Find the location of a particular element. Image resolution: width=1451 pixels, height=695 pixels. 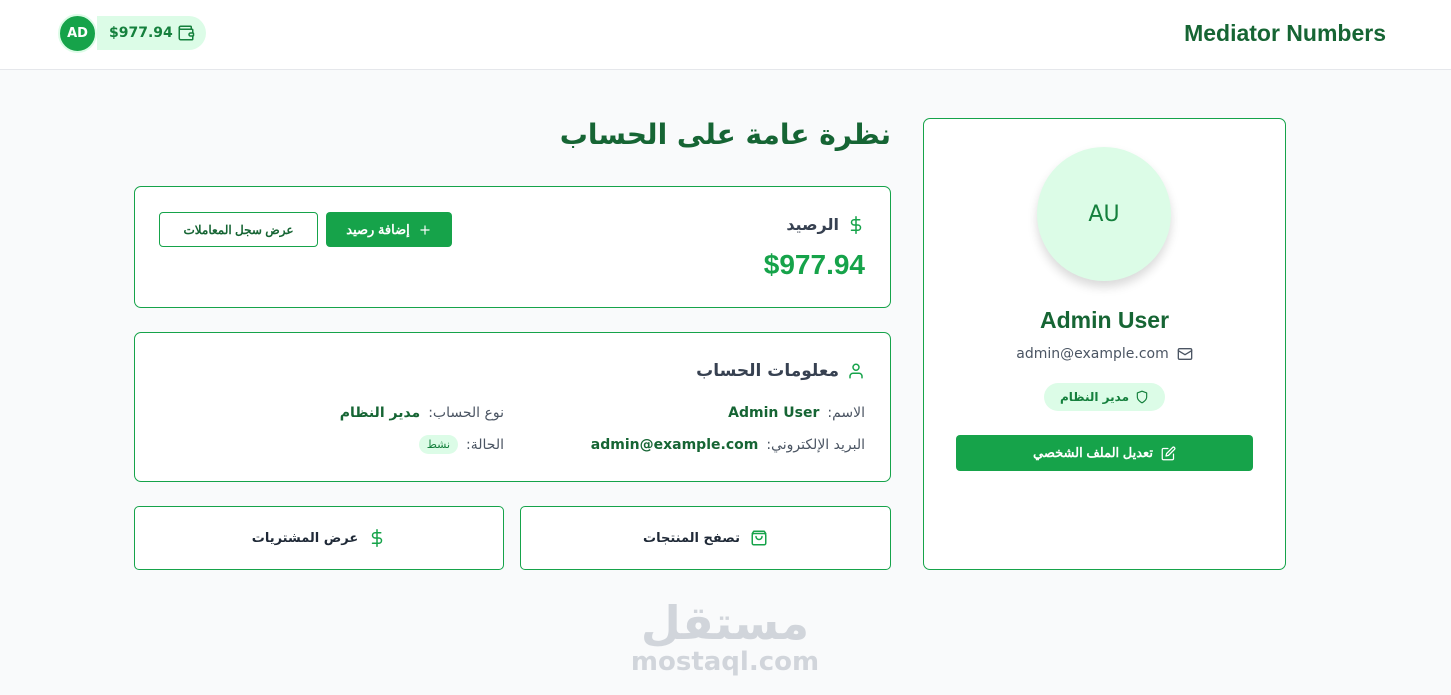

edit-profile-button: تعديل الملف الشخصي is located at coordinates (1104, 453).